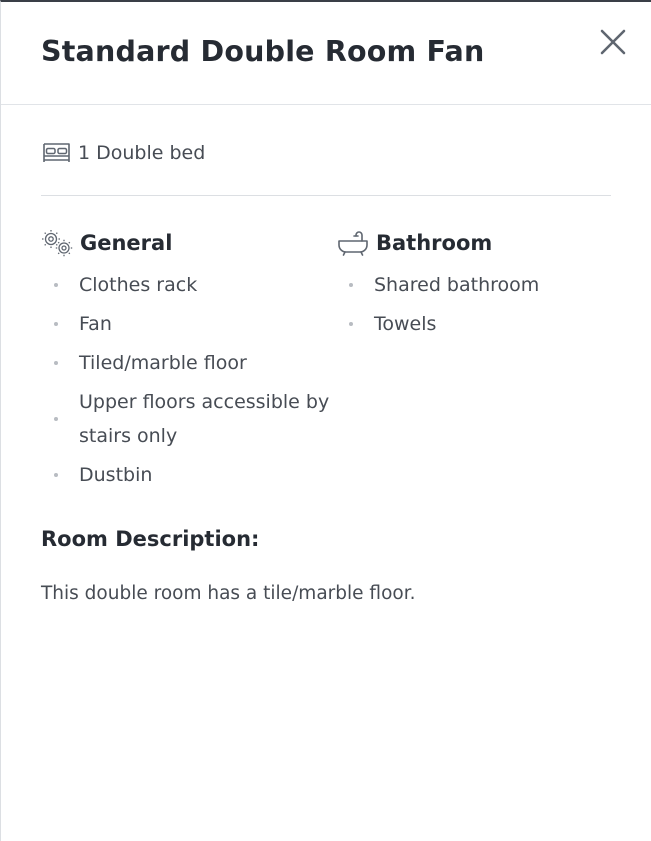 The width and height of the screenshot is (651, 841). I want to click on divider, so click(326, 195).